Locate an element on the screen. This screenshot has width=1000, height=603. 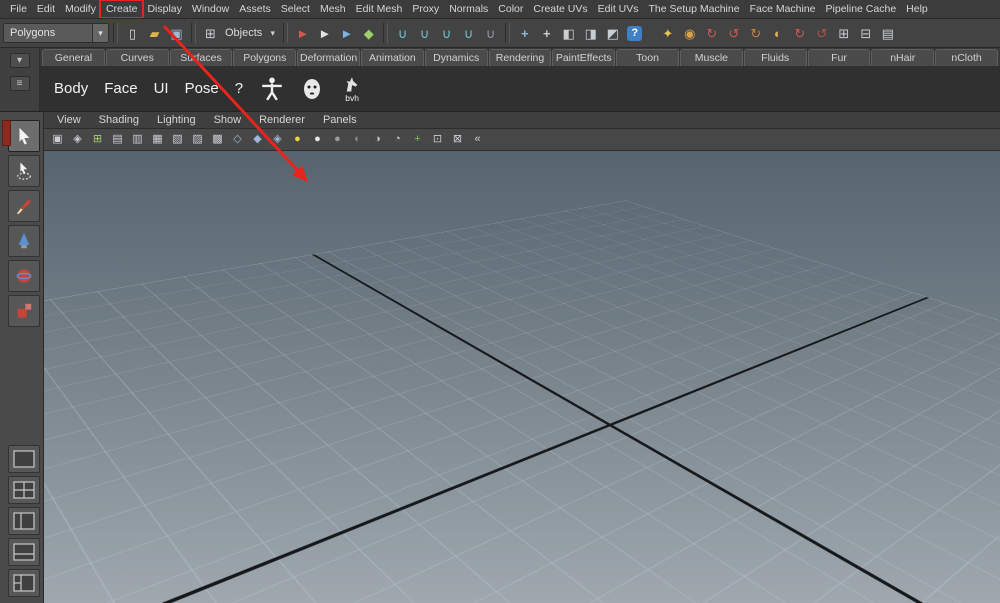
shelf-button-ui: UI is located at coordinates (161, 88).